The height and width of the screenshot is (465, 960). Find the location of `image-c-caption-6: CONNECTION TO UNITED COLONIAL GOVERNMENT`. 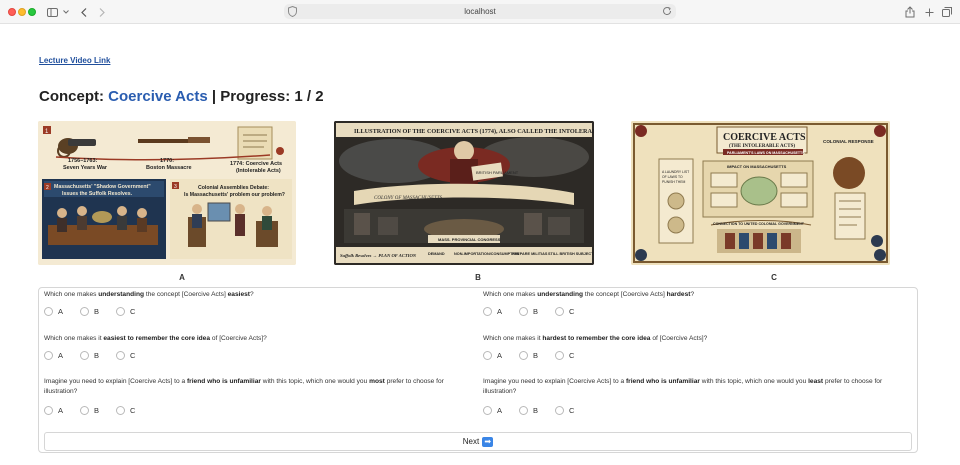

image-c-caption-6: CONNECTION TO UNITED COLONIAL GOVERNMENT is located at coordinates (759, 224).